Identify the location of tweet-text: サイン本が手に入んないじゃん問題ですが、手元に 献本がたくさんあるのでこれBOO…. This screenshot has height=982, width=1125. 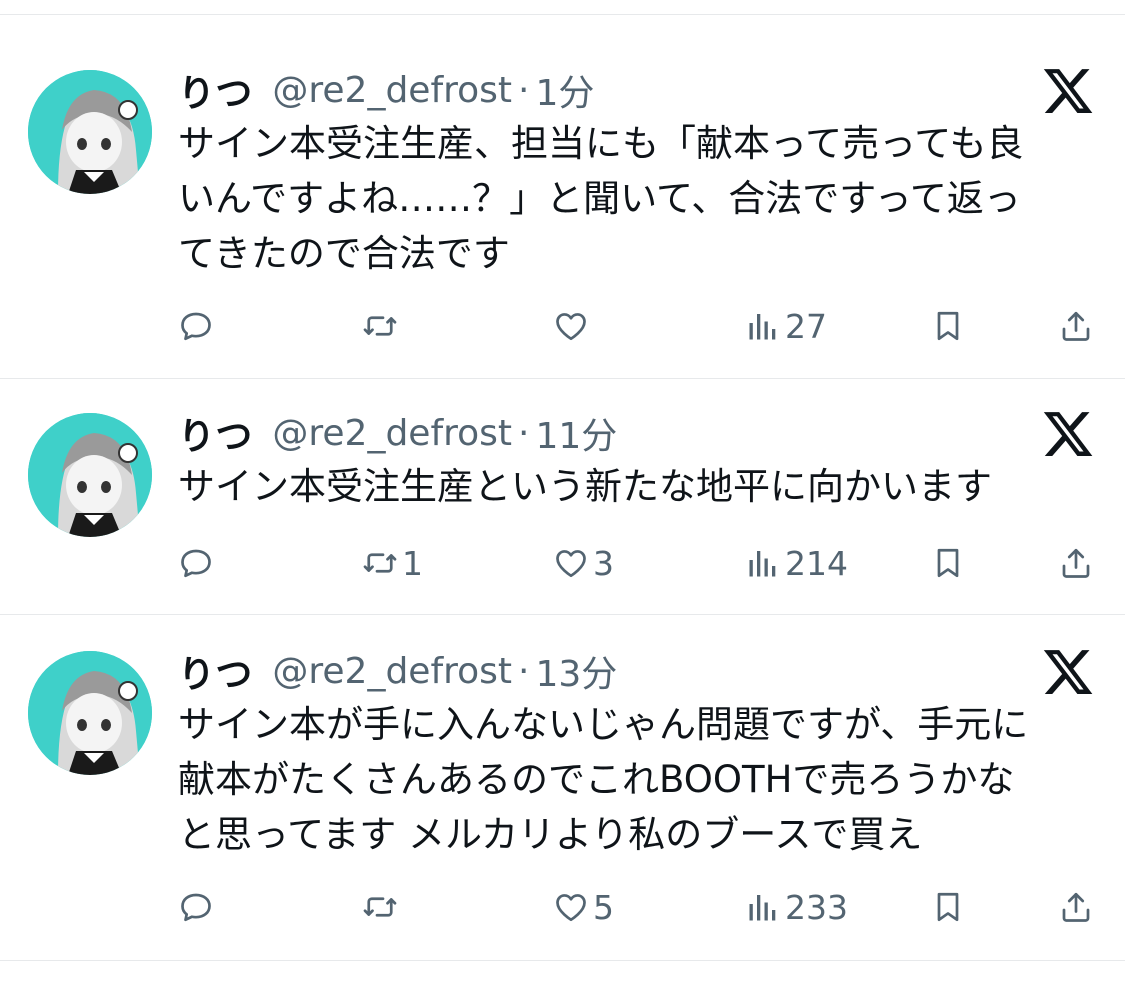
(638, 779).